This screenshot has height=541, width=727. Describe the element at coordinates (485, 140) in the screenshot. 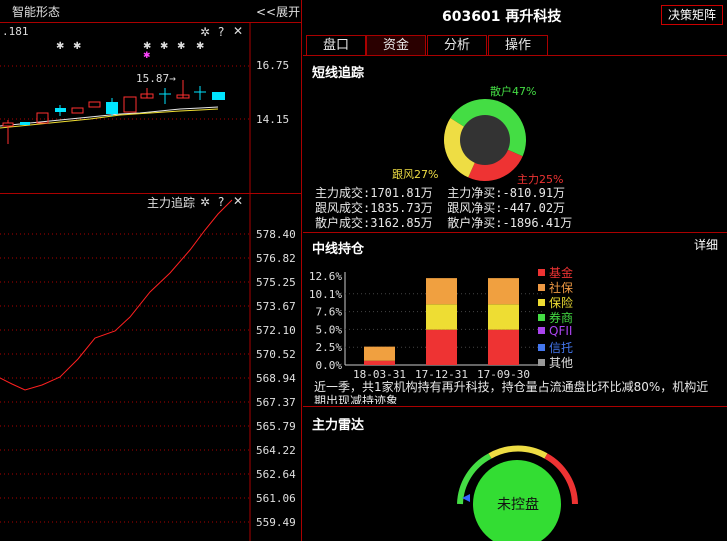

I see `capital-donut` at that location.